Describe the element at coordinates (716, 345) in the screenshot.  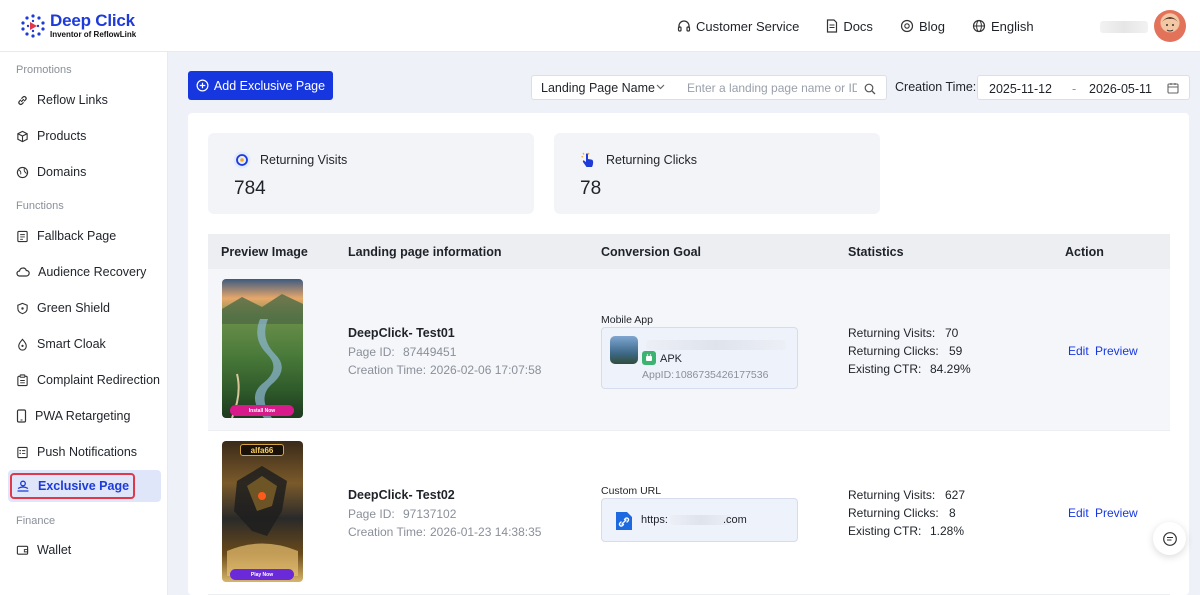
I see `app-name-blurred` at that location.